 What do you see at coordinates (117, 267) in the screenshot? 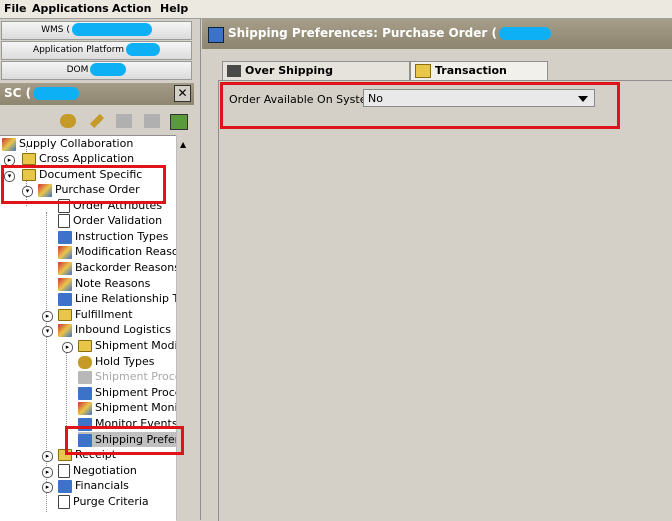
I see `tree-node-backorder-reasons: Backorder Reasons` at bounding box center [117, 267].